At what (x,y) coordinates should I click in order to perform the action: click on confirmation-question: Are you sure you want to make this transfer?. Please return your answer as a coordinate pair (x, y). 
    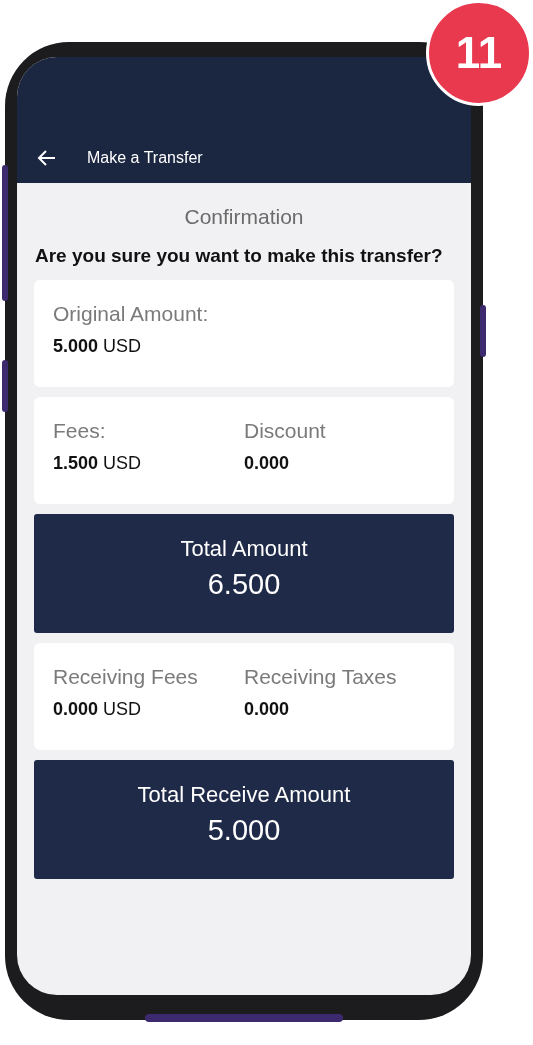
    Looking at the image, I should click on (239, 256).